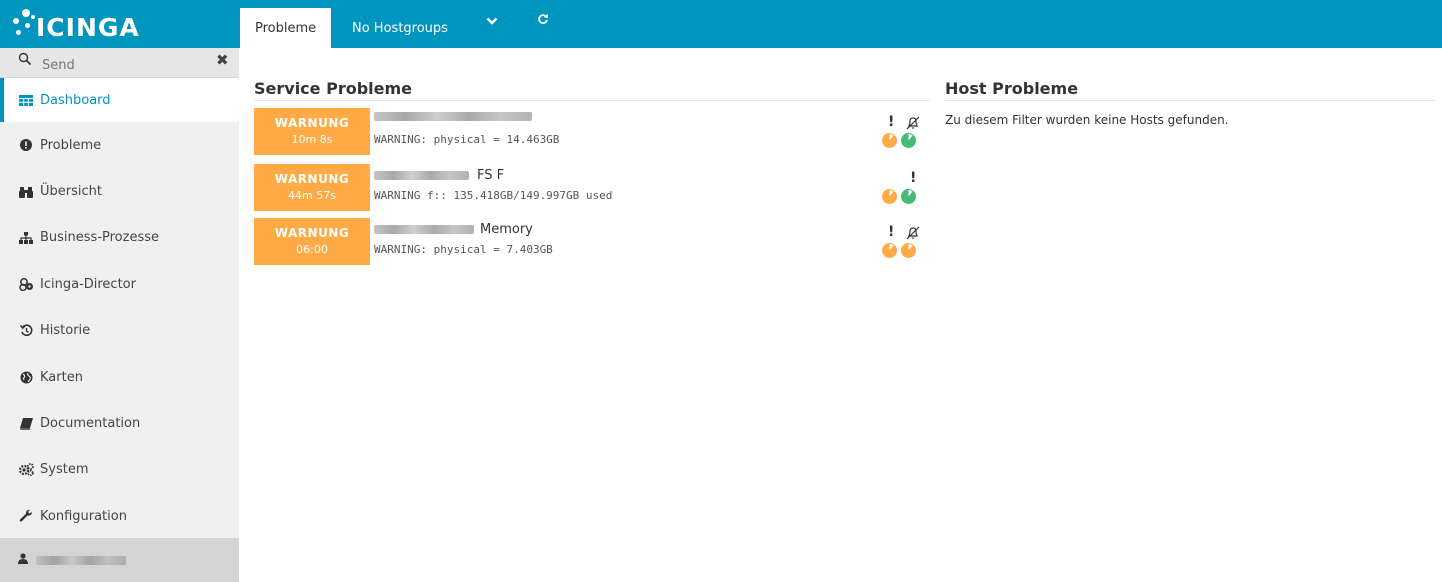 The image size is (1442, 582). I want to click on sidebar-item-uebersicht: Übersicht, so click(119, 191).